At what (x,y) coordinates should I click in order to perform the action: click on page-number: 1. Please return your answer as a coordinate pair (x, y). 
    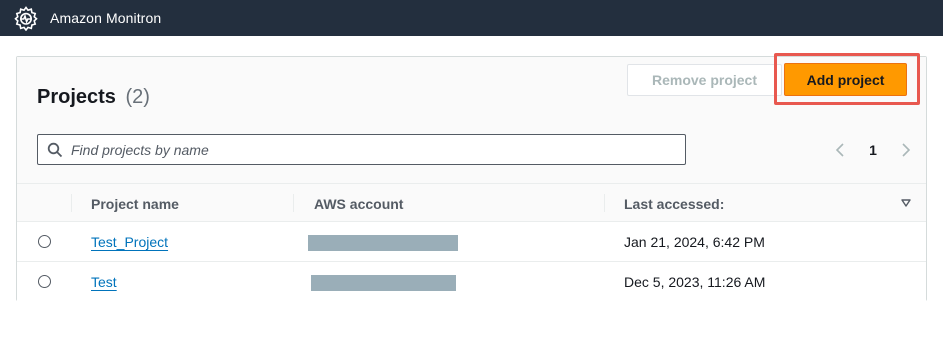
    Looking at the image, I should click on (873, 150).